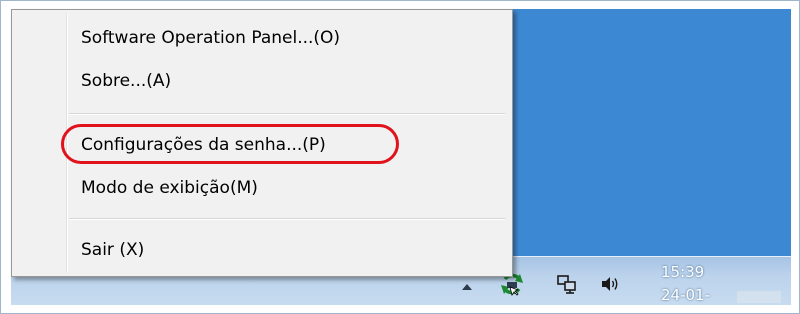 The width and height of the screenshot is (800, 314). What do you see at coordinates (169, 188) in the screenshot?
I see `menu-item-label: Modo de exibição(M)` at bounding box center [169, 188].